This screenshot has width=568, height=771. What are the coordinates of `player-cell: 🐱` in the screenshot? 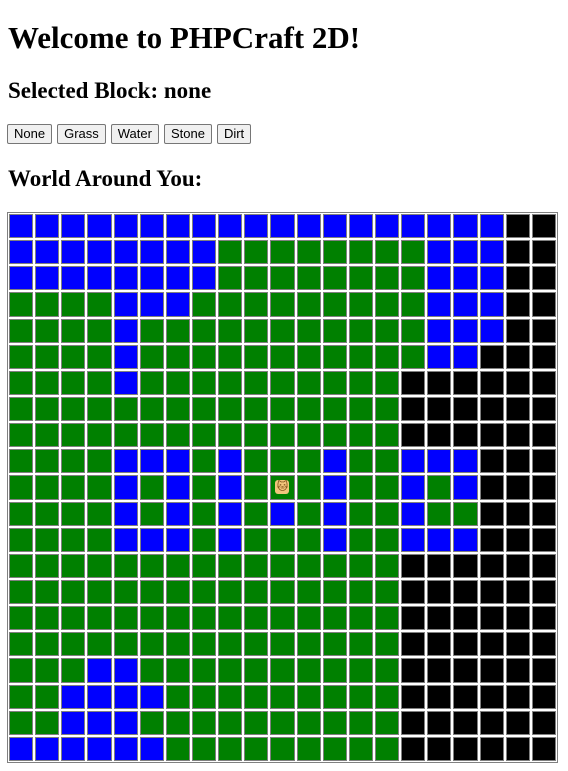 It's located at (282, 487).